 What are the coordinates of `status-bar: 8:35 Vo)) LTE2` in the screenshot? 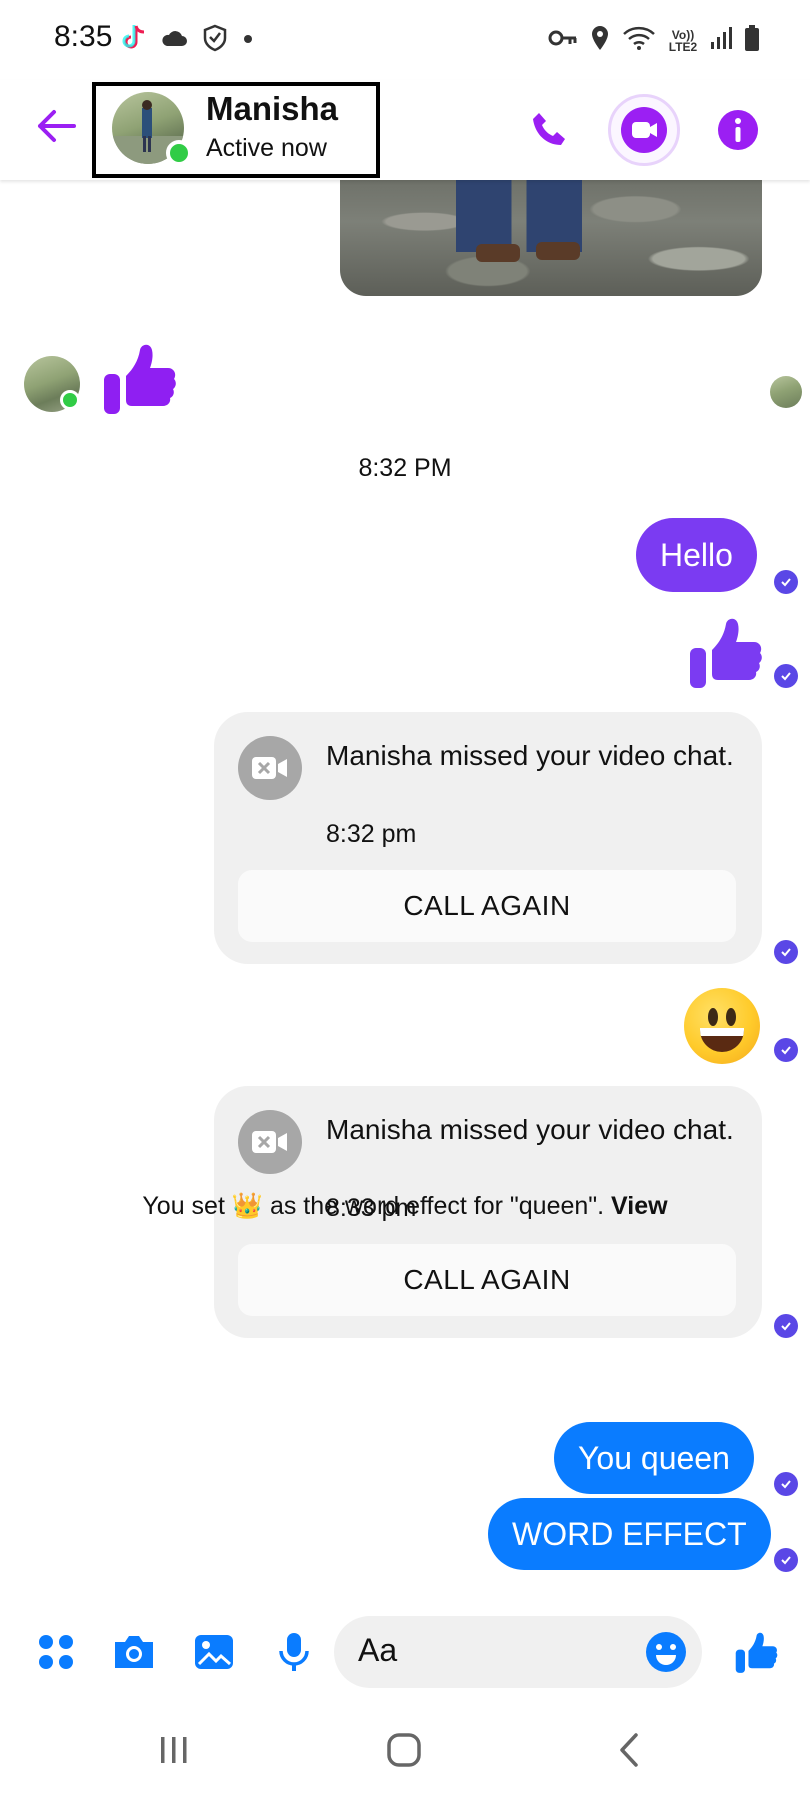 It's located at (405, 40).